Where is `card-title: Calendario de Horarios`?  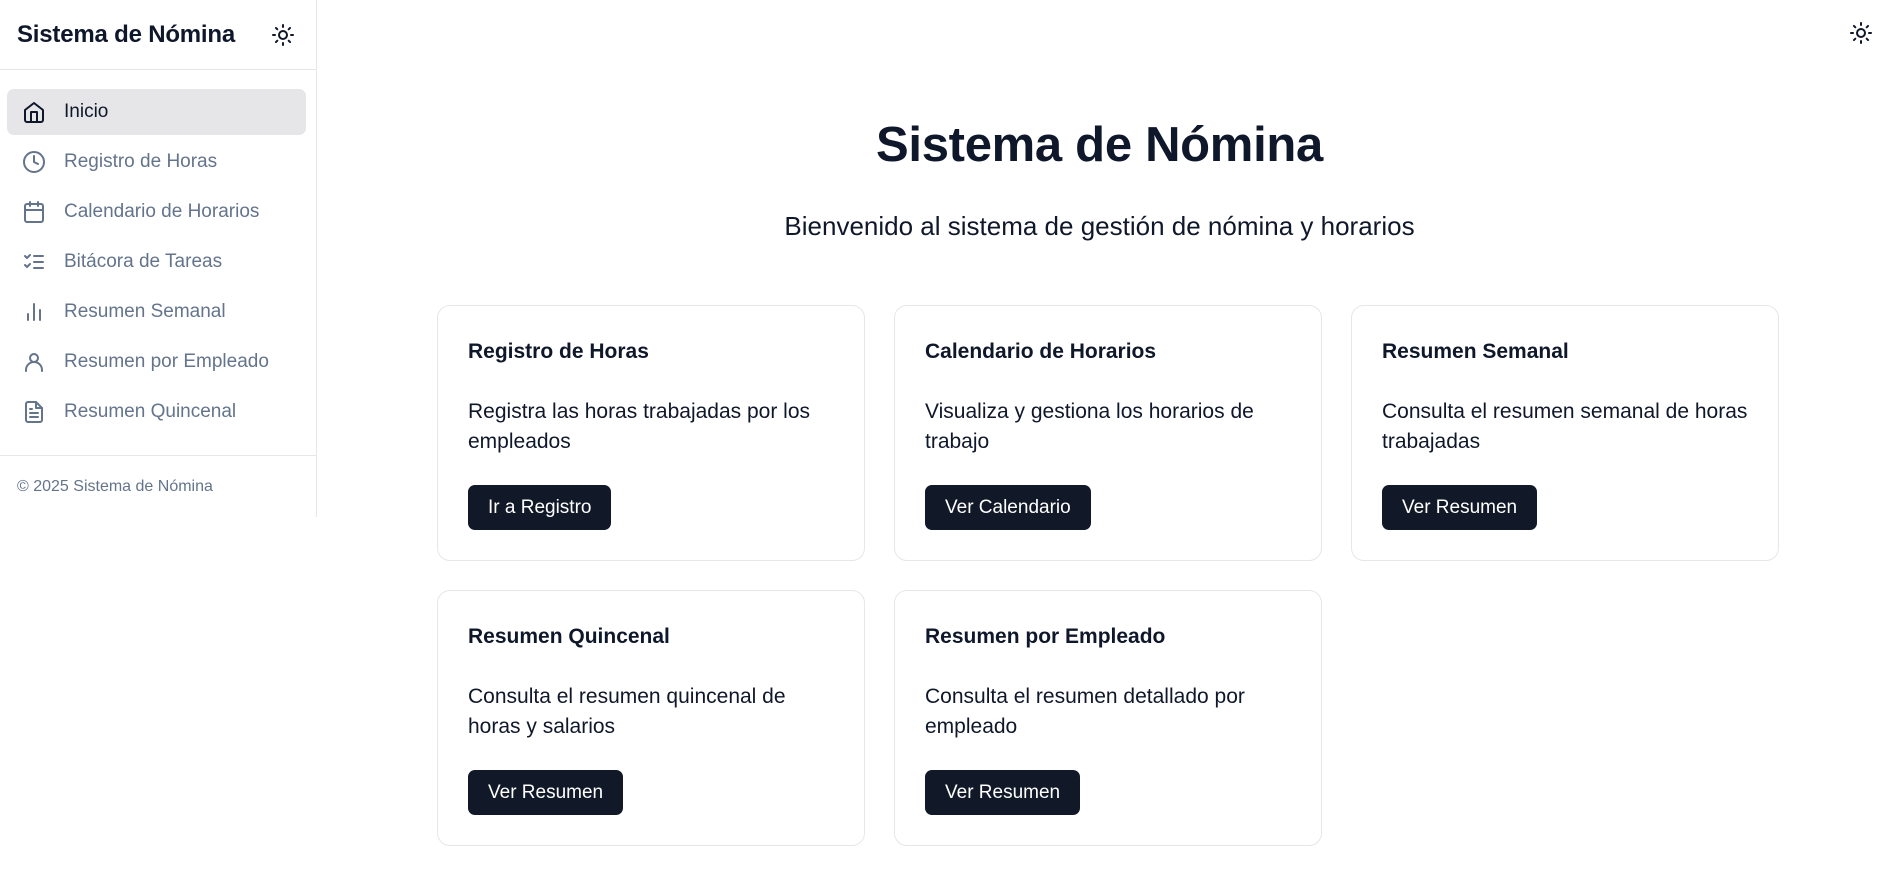
card-title: Calendario de Horarios is located at coordinates (1041, 351).